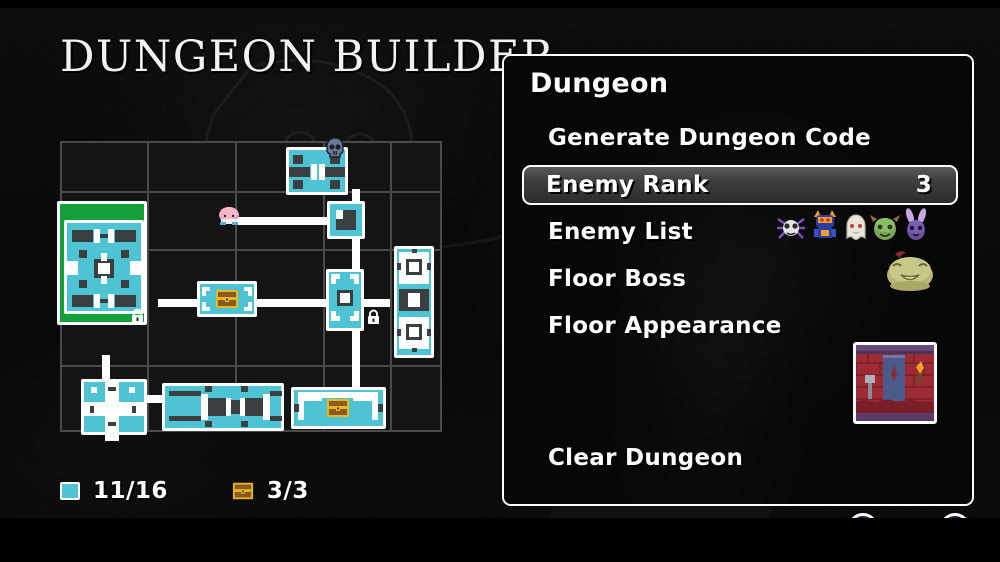 Image resolution: width=1000 pixels, height=562 pixels. Describe the element at coordinates (620, 232) in the screenshot. I see `menu-item-label: Enemy List` at that location.